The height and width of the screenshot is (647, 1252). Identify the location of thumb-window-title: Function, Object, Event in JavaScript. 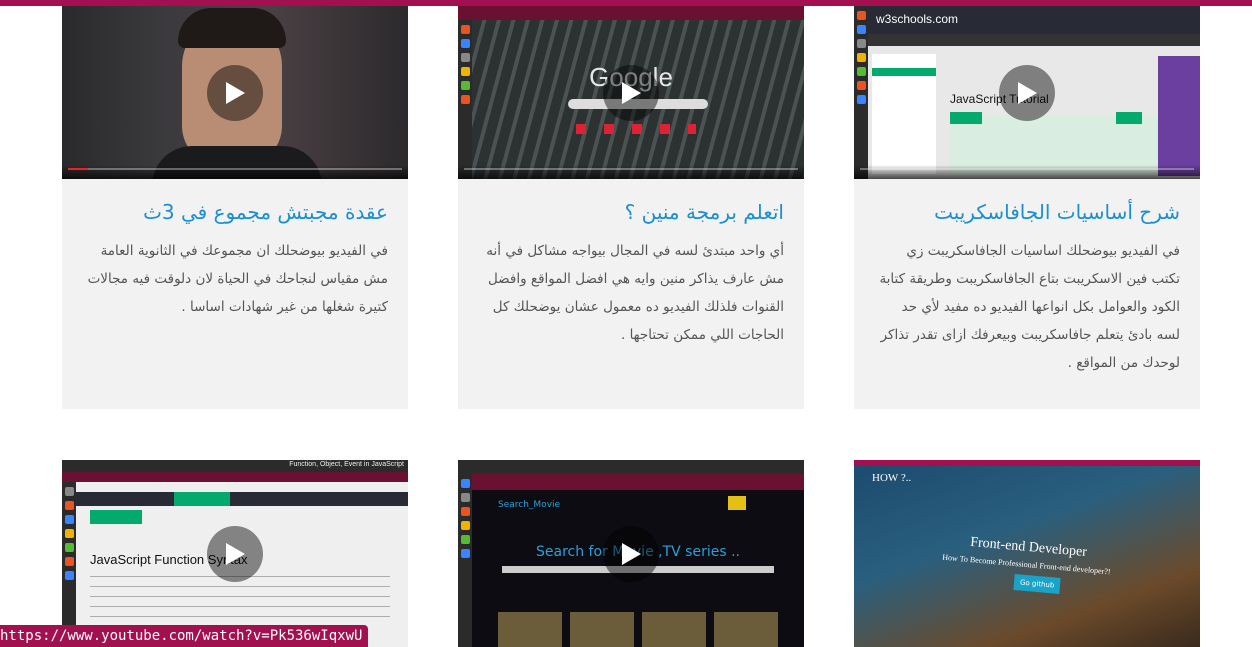
(346, 464).